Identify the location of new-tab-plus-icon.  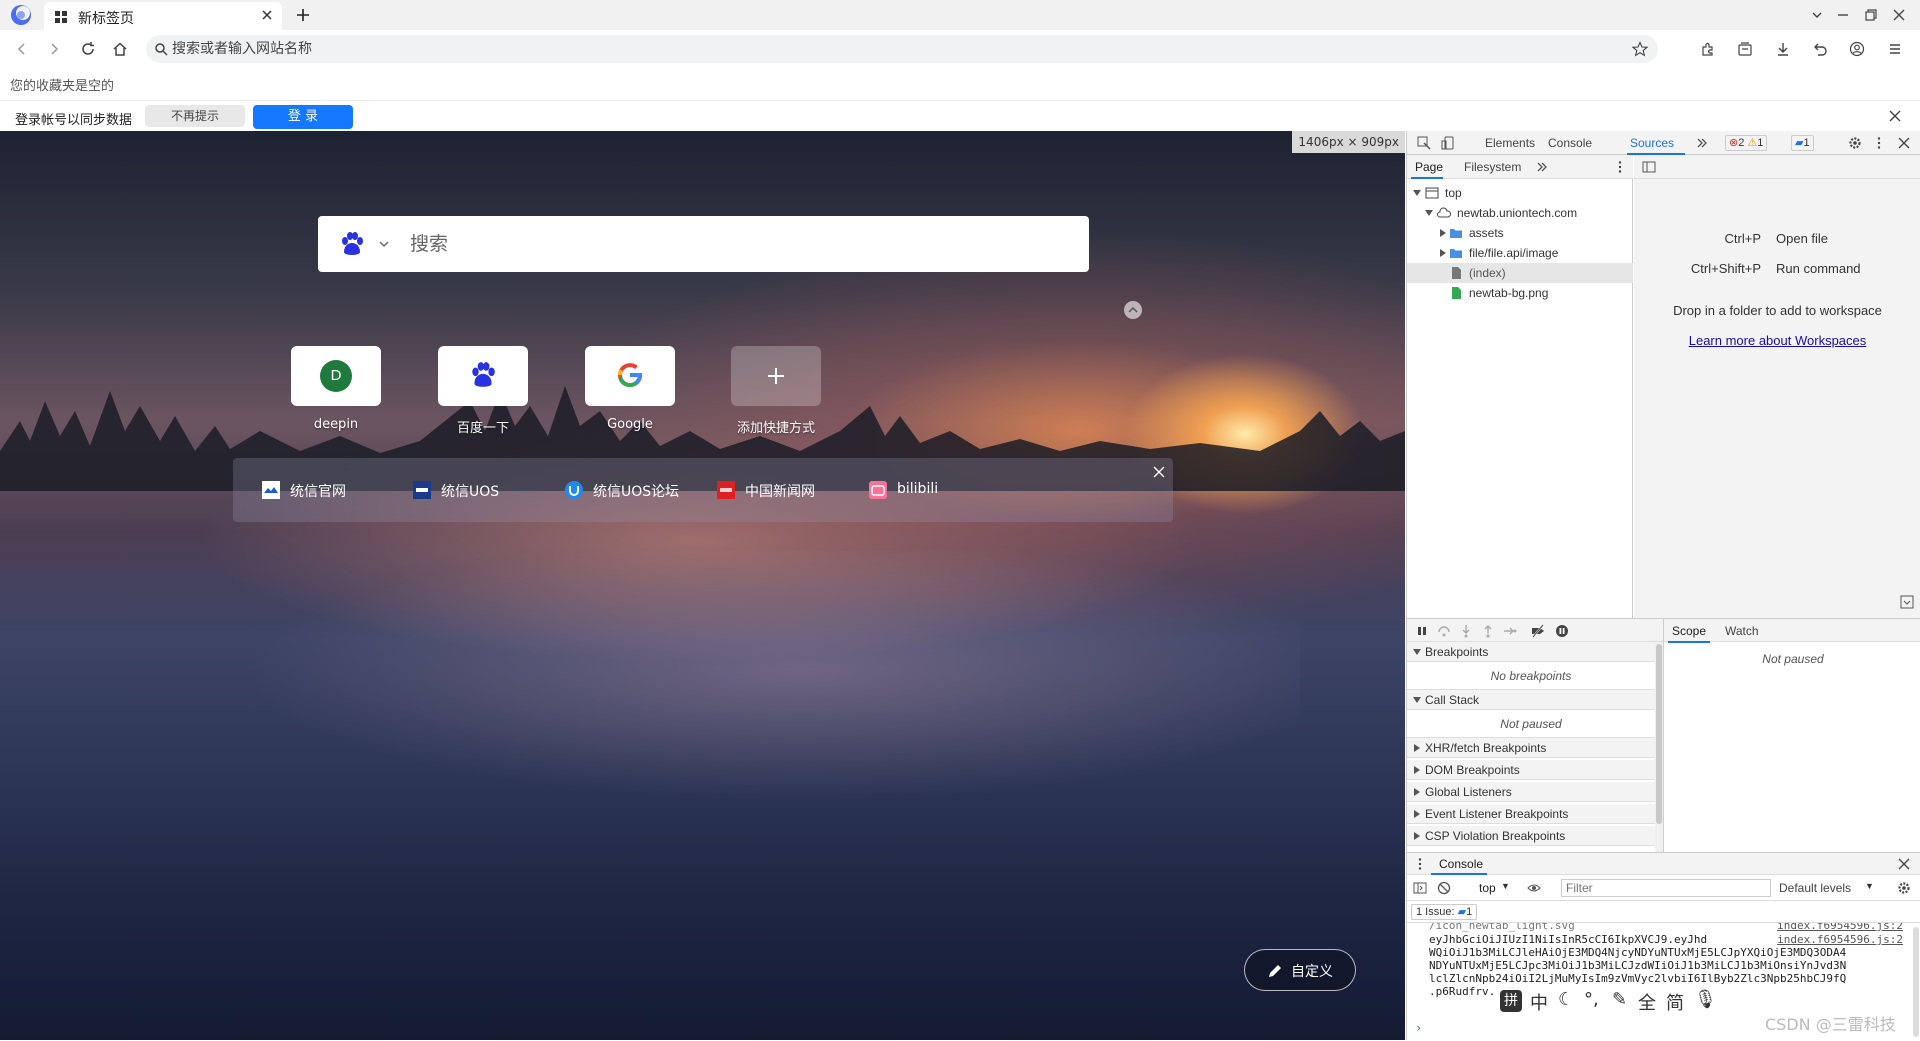
(303, 15).